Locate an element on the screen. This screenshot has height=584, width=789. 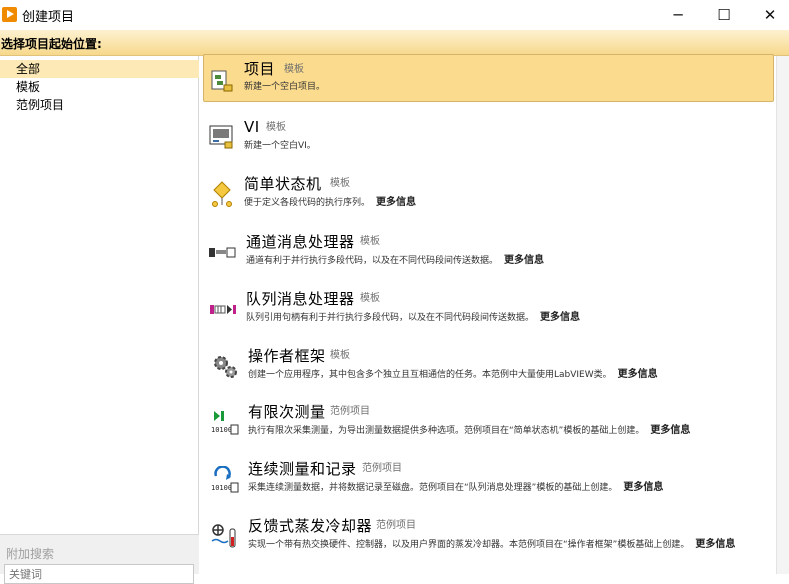
item-title: 队列消息处理器 is located at coordinates (300, 299).